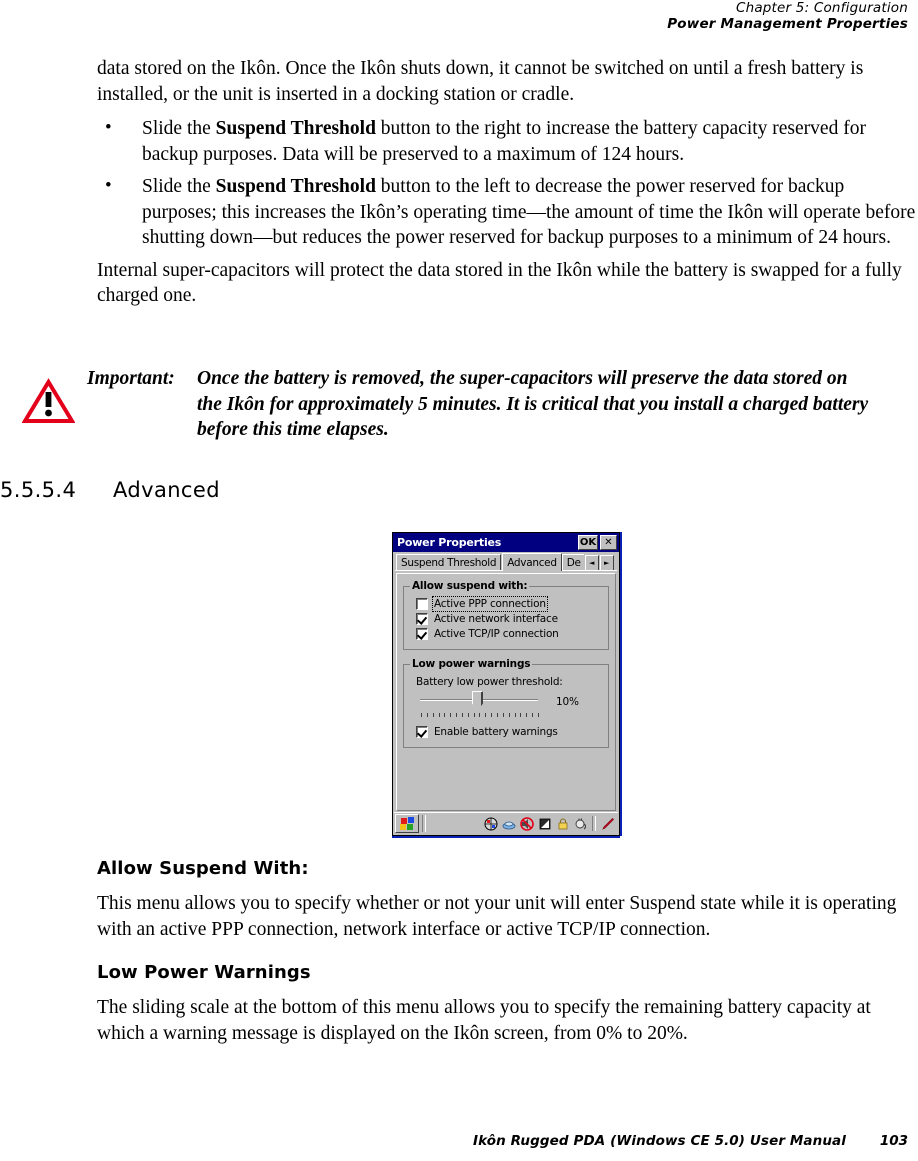  Describe the element at coordinates (544, 823) in the screenshot. I see `battery-icon` at that location.